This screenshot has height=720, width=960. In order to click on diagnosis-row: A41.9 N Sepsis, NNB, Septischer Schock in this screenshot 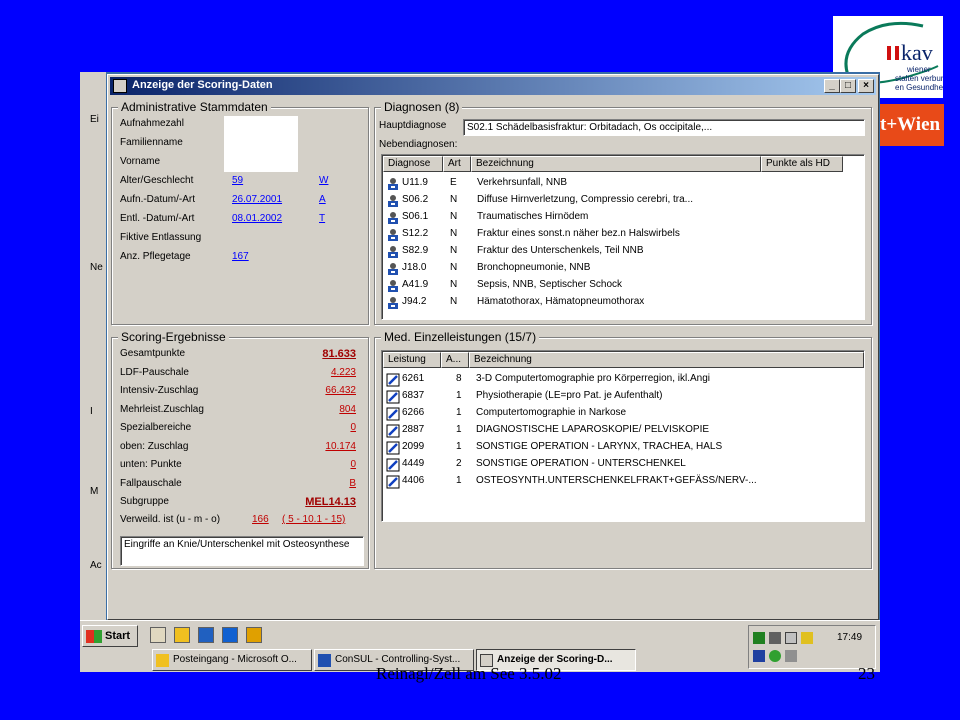, I will do `click(624, 285)`.